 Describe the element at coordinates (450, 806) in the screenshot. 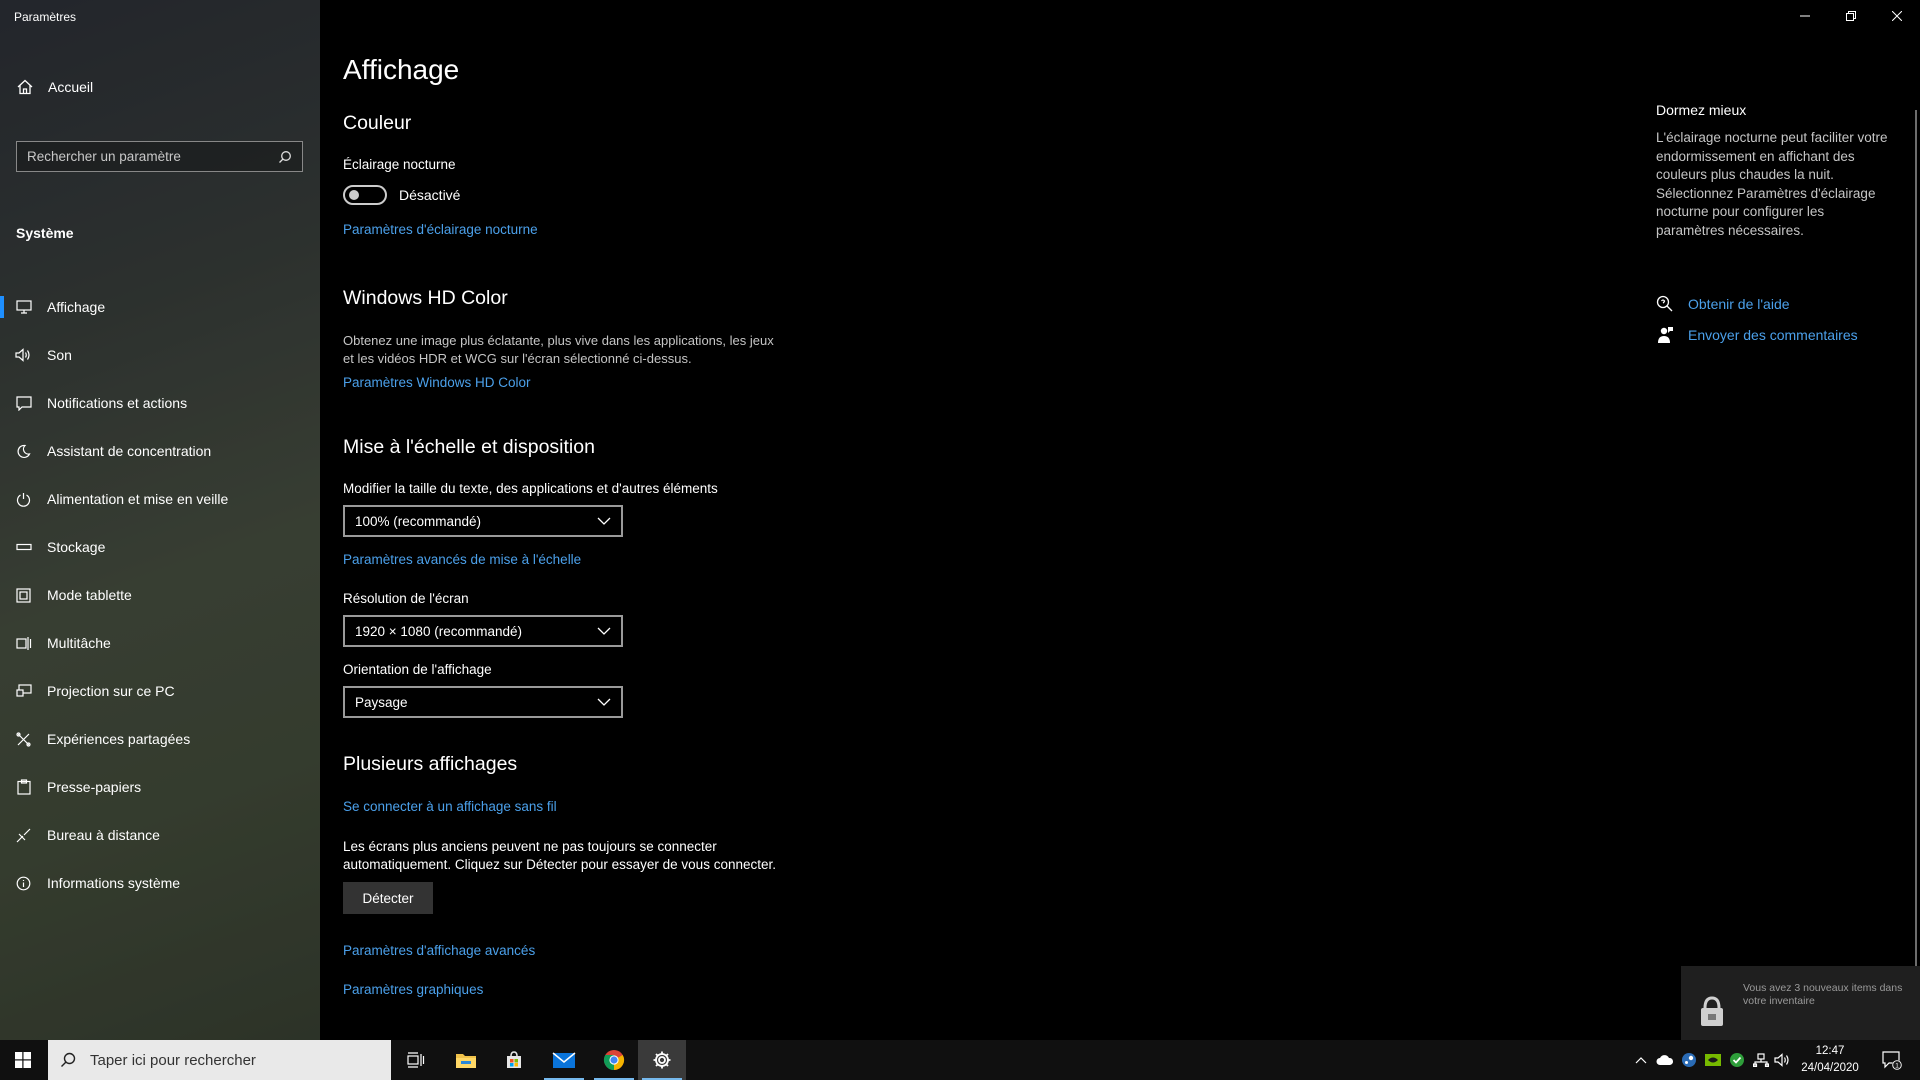

I see `wireless-display-link: Se connecter à un affichage sans fil` at that location.